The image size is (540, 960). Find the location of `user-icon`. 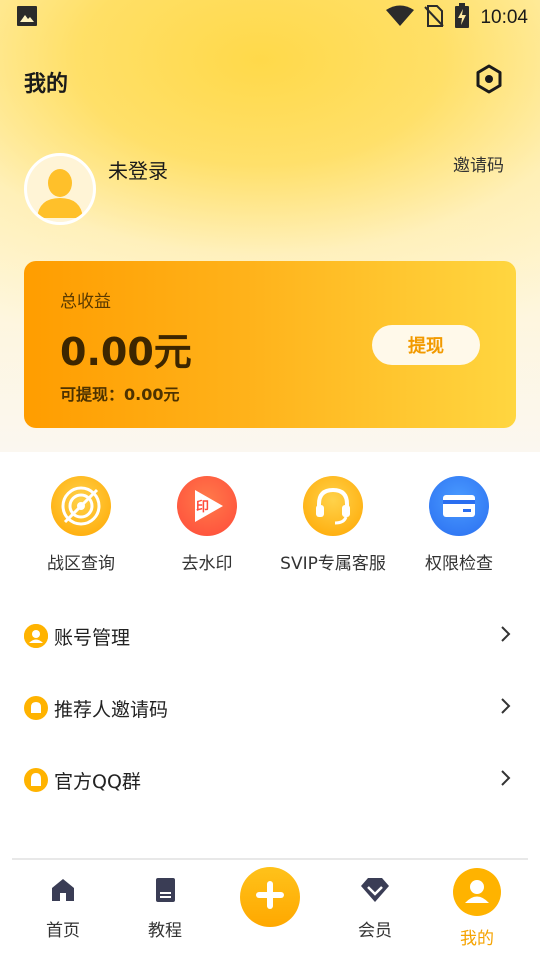

user-icon is located at coordinates (36, 636).